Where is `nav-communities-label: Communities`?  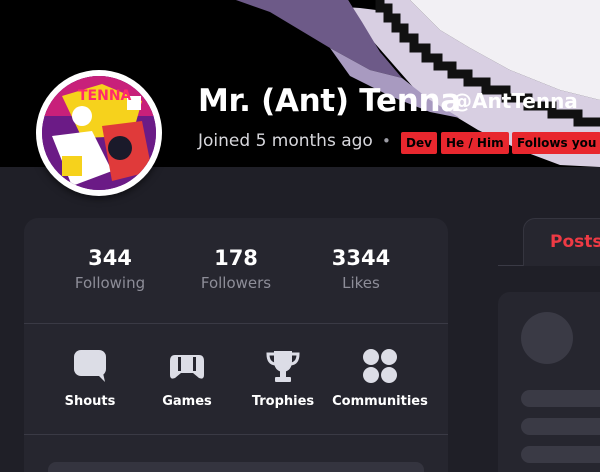
nav-communities-label: Communities is located at coordinates (380, 401).